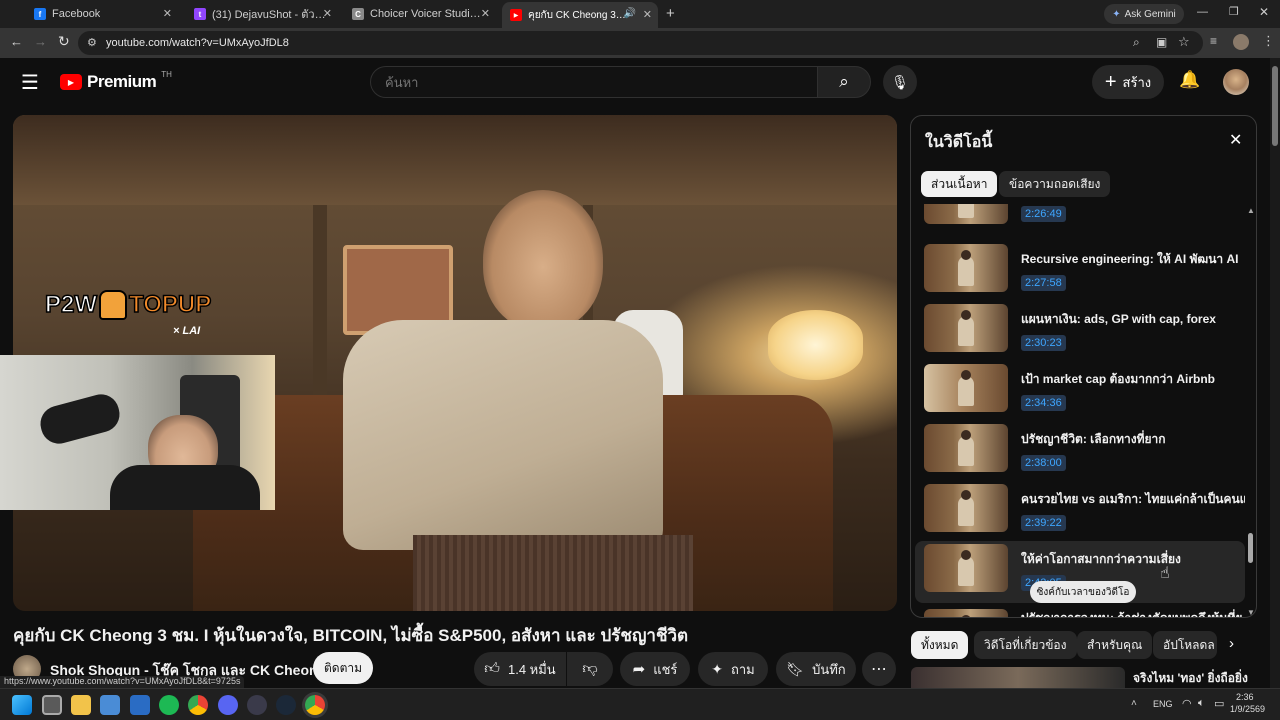 The width and height of the screenshot is (1280, 720). What do you see at coordinates (1264, 12) in the screenshot?
I see `close-window-icon: ✕` at bounding box center [1264, 12].